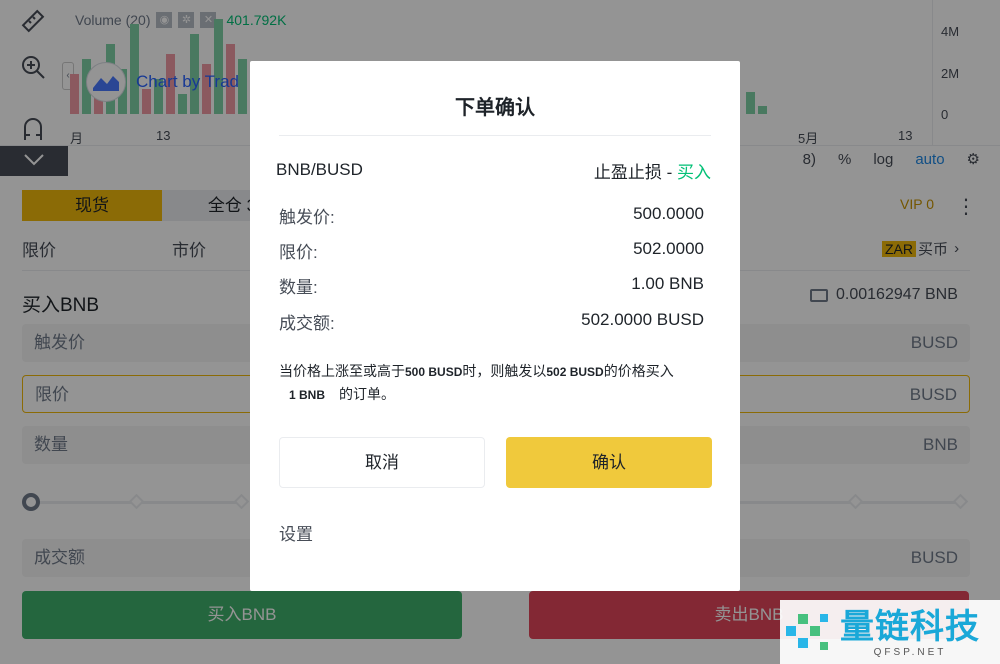  Describe the element at coordinates (668, 248) in the screenshot. I see `limit-price-value: 502.0000` at that location.